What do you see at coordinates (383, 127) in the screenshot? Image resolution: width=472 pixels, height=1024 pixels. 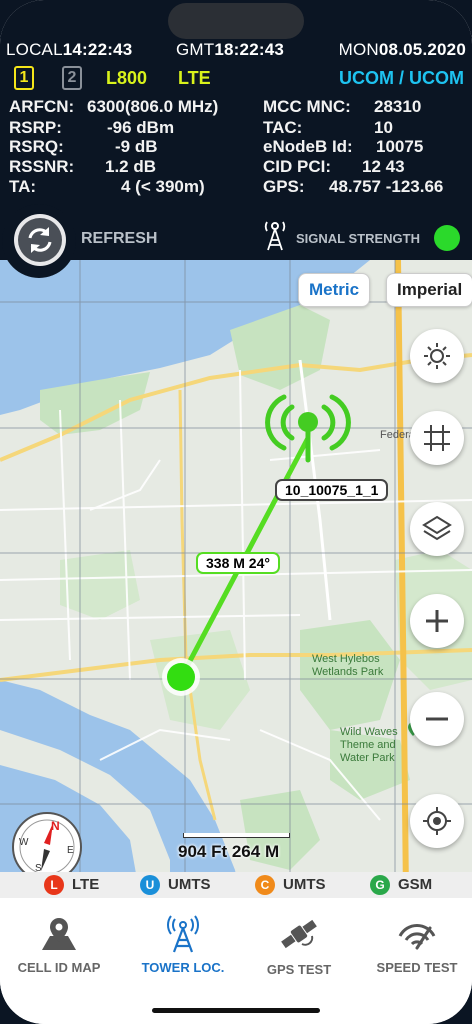 I see `tac-value: 10` at bounding box center [383, 127].